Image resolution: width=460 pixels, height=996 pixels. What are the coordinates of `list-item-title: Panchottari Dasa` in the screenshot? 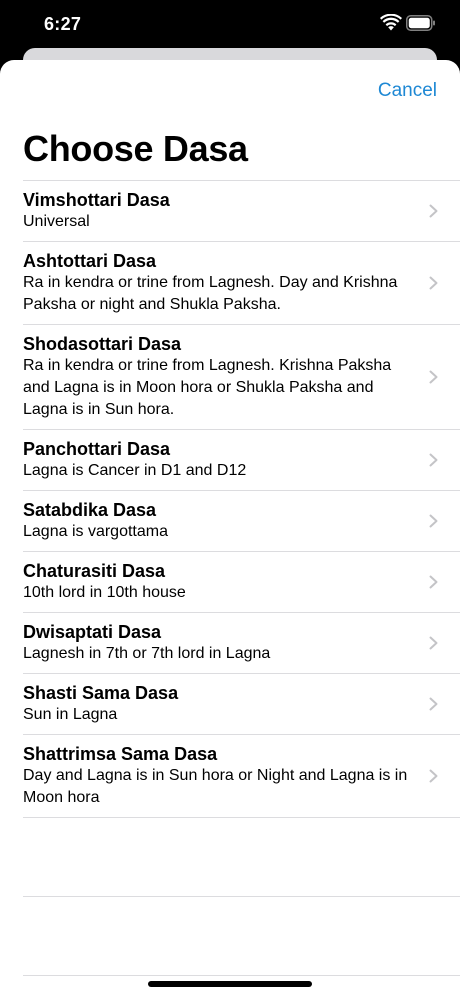 It's located at (97, 449).